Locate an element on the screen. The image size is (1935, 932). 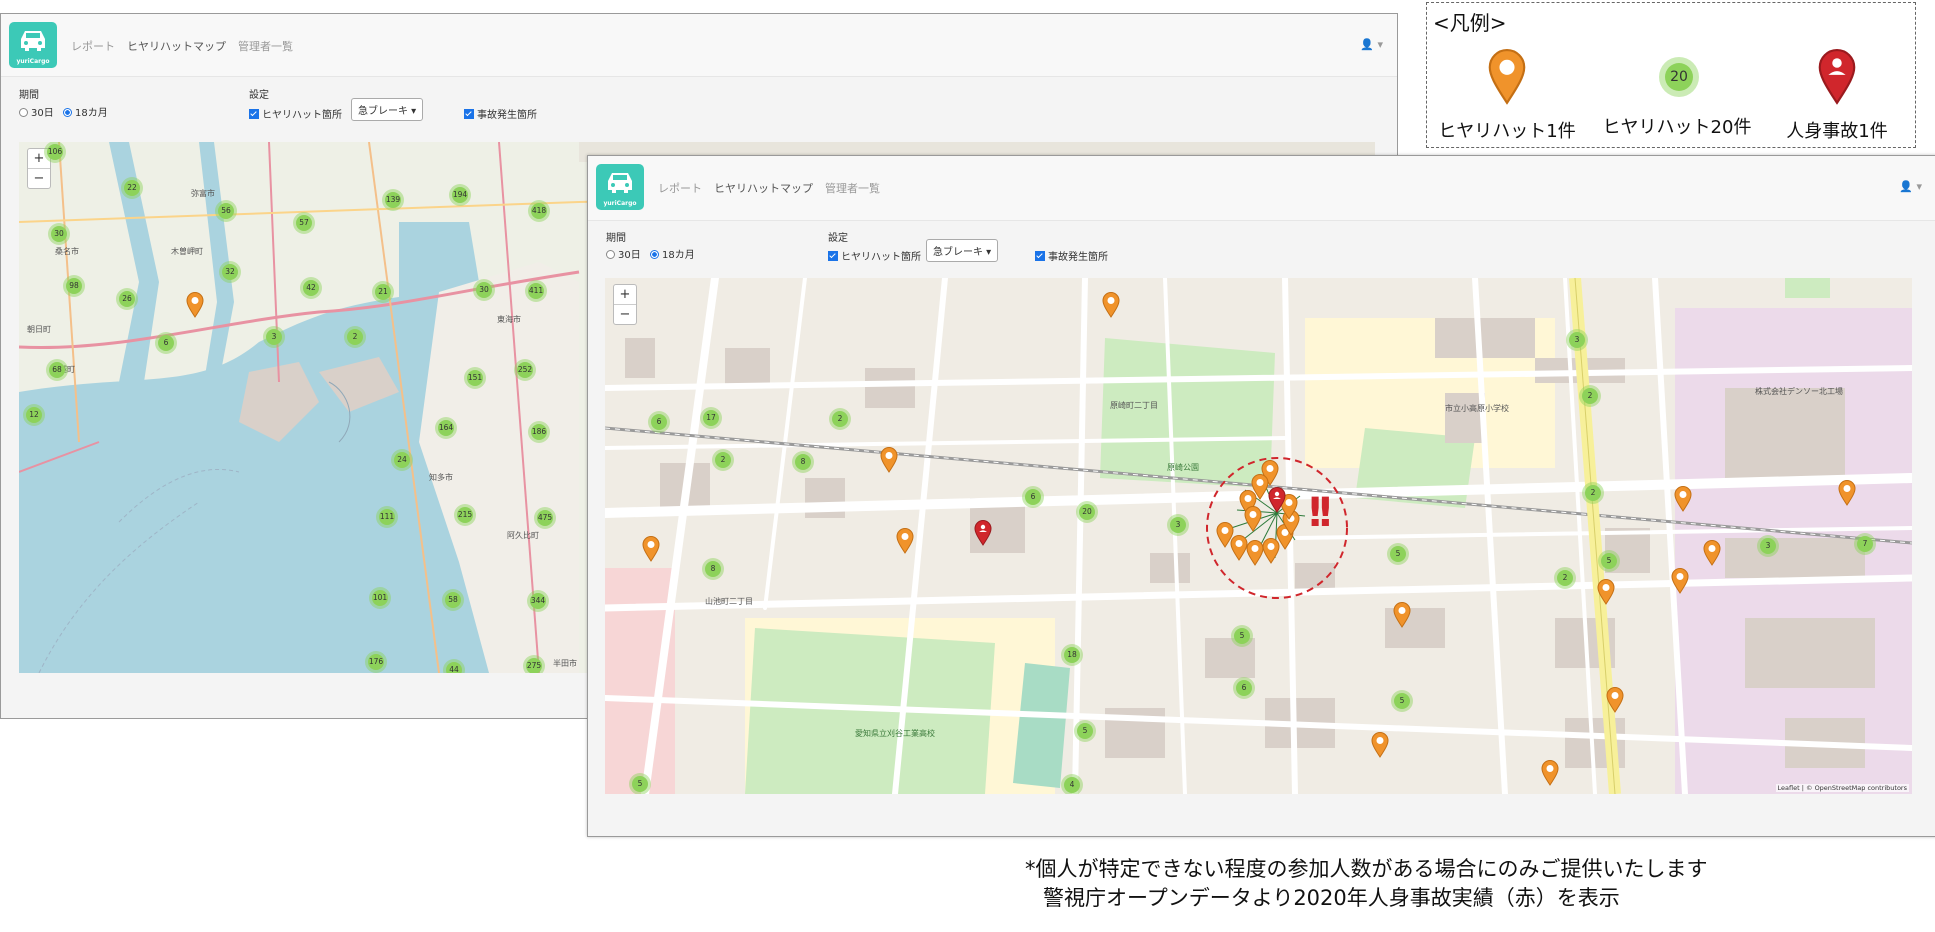
cluster-marker: 194 is located at coordinates (460, 195).